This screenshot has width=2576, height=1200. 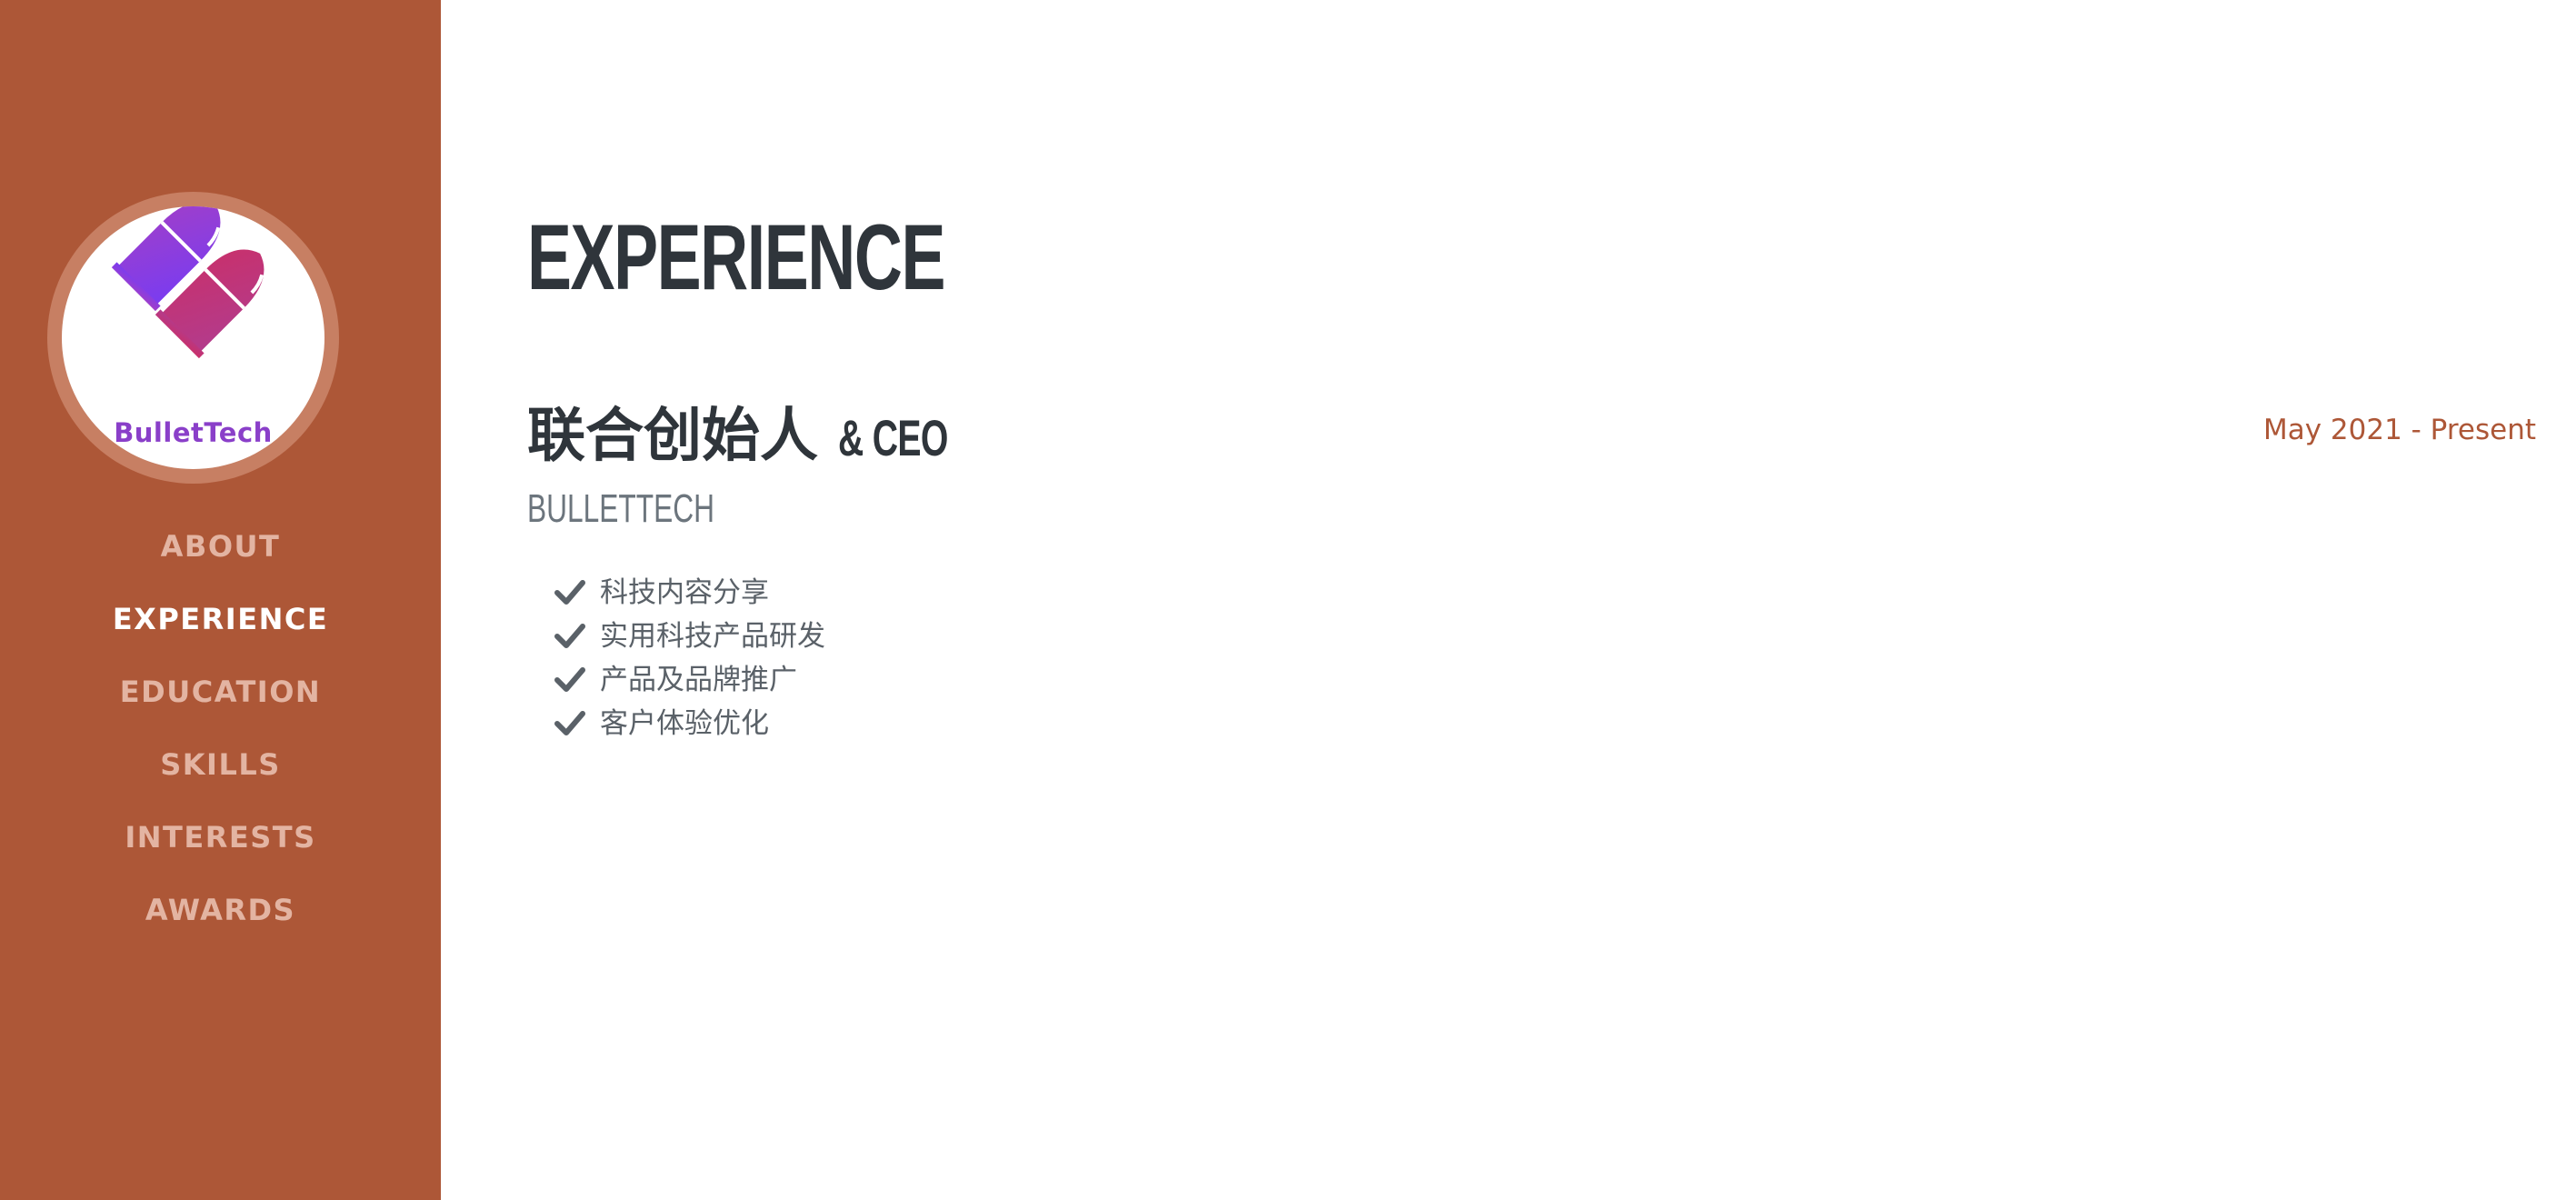 What do you see at coordinates (2399, 430) in the screenshot?
I see `date-range: May 2021 - Present` at bounding box center [2399, 430].